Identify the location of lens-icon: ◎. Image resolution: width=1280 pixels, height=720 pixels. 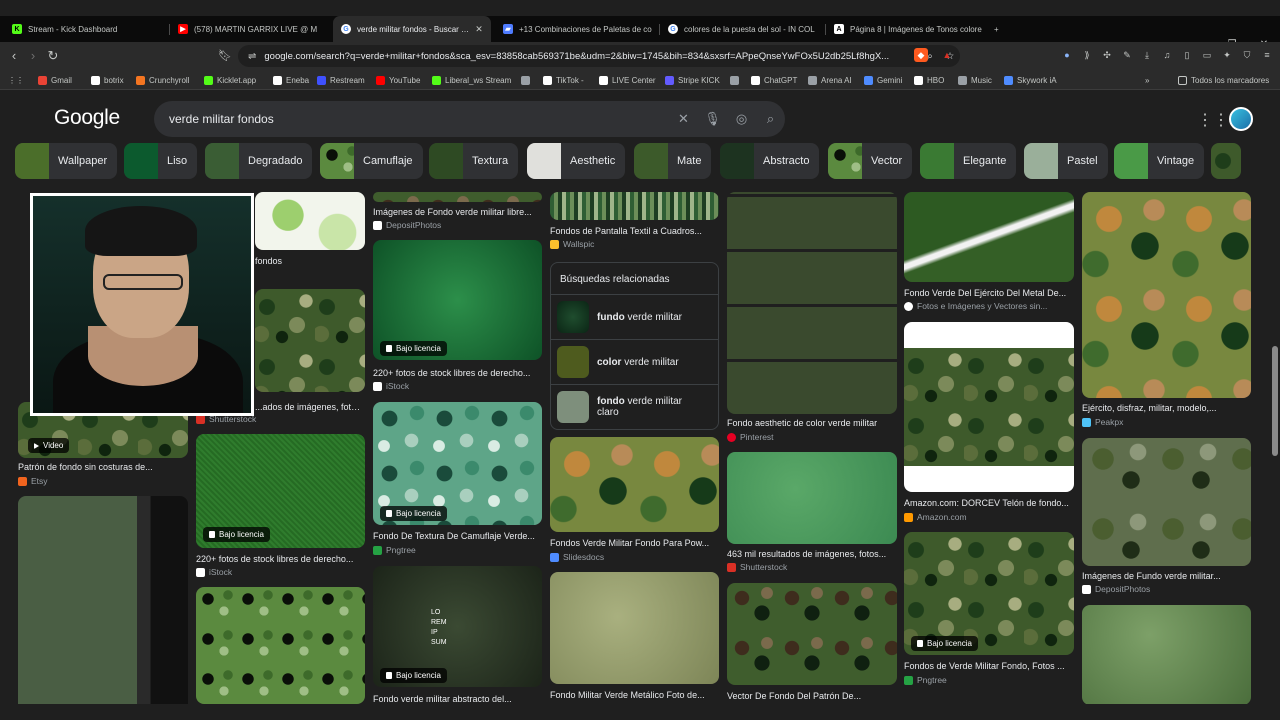
(741, 119).